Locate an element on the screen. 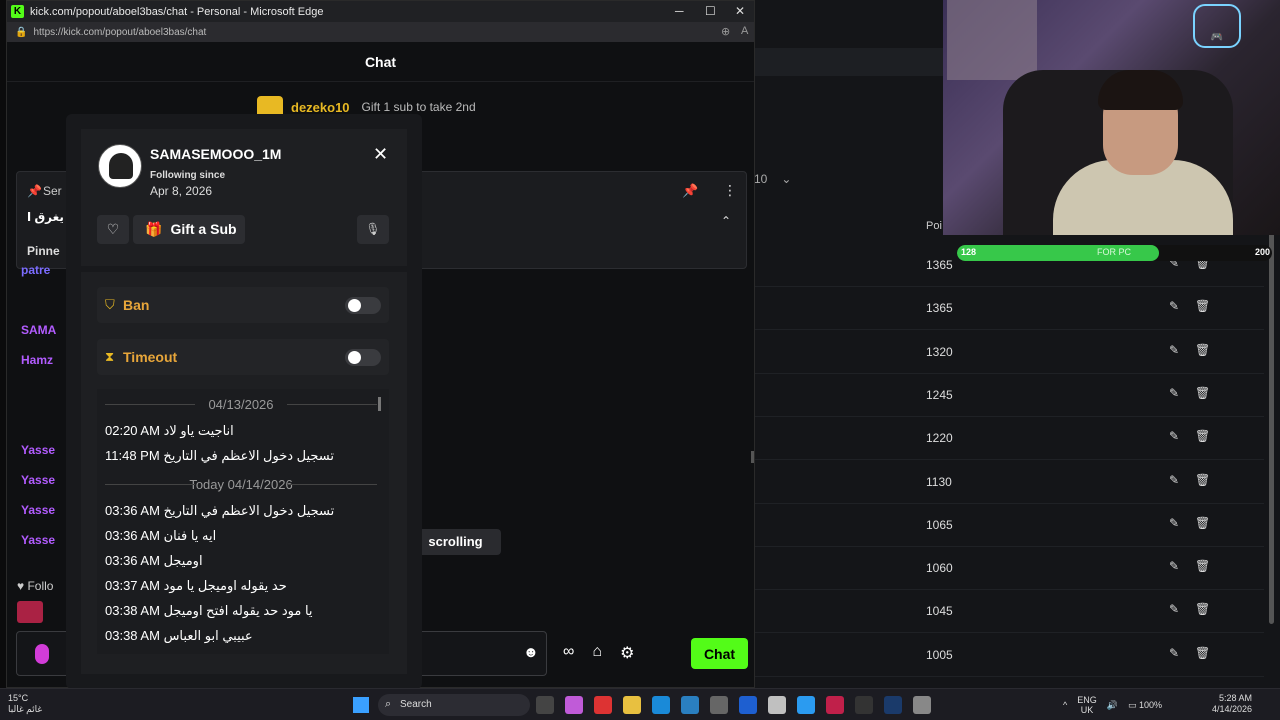 This screenshot has width=1280, height=720. message-text: حد يقوله اوميجل يا مود is located at coordinates (225, 585).